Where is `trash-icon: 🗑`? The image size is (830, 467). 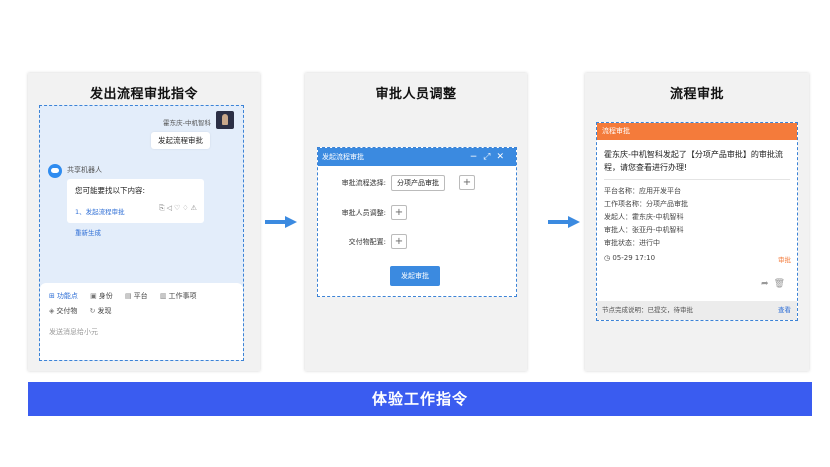
trash-icon: 🗑 is located at coordinates (782, 284).